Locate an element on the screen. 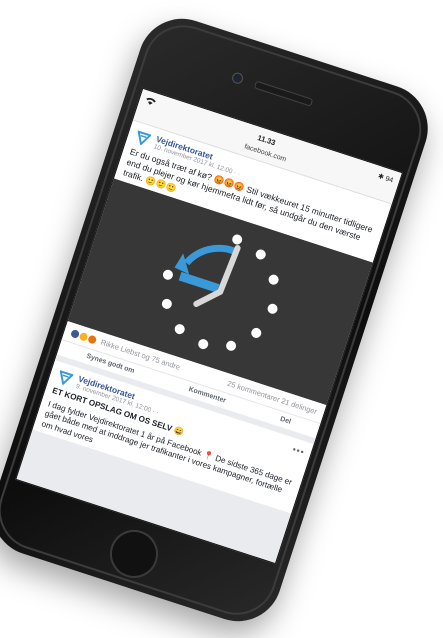 Image resolution: width=443 pixels, height=638 pixels. clock-icon is located at coordinates (220, 292).